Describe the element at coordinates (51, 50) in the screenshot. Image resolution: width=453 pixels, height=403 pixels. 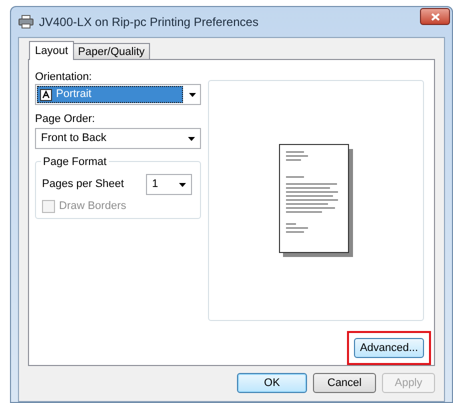
I see `tab: Layout` at that location.